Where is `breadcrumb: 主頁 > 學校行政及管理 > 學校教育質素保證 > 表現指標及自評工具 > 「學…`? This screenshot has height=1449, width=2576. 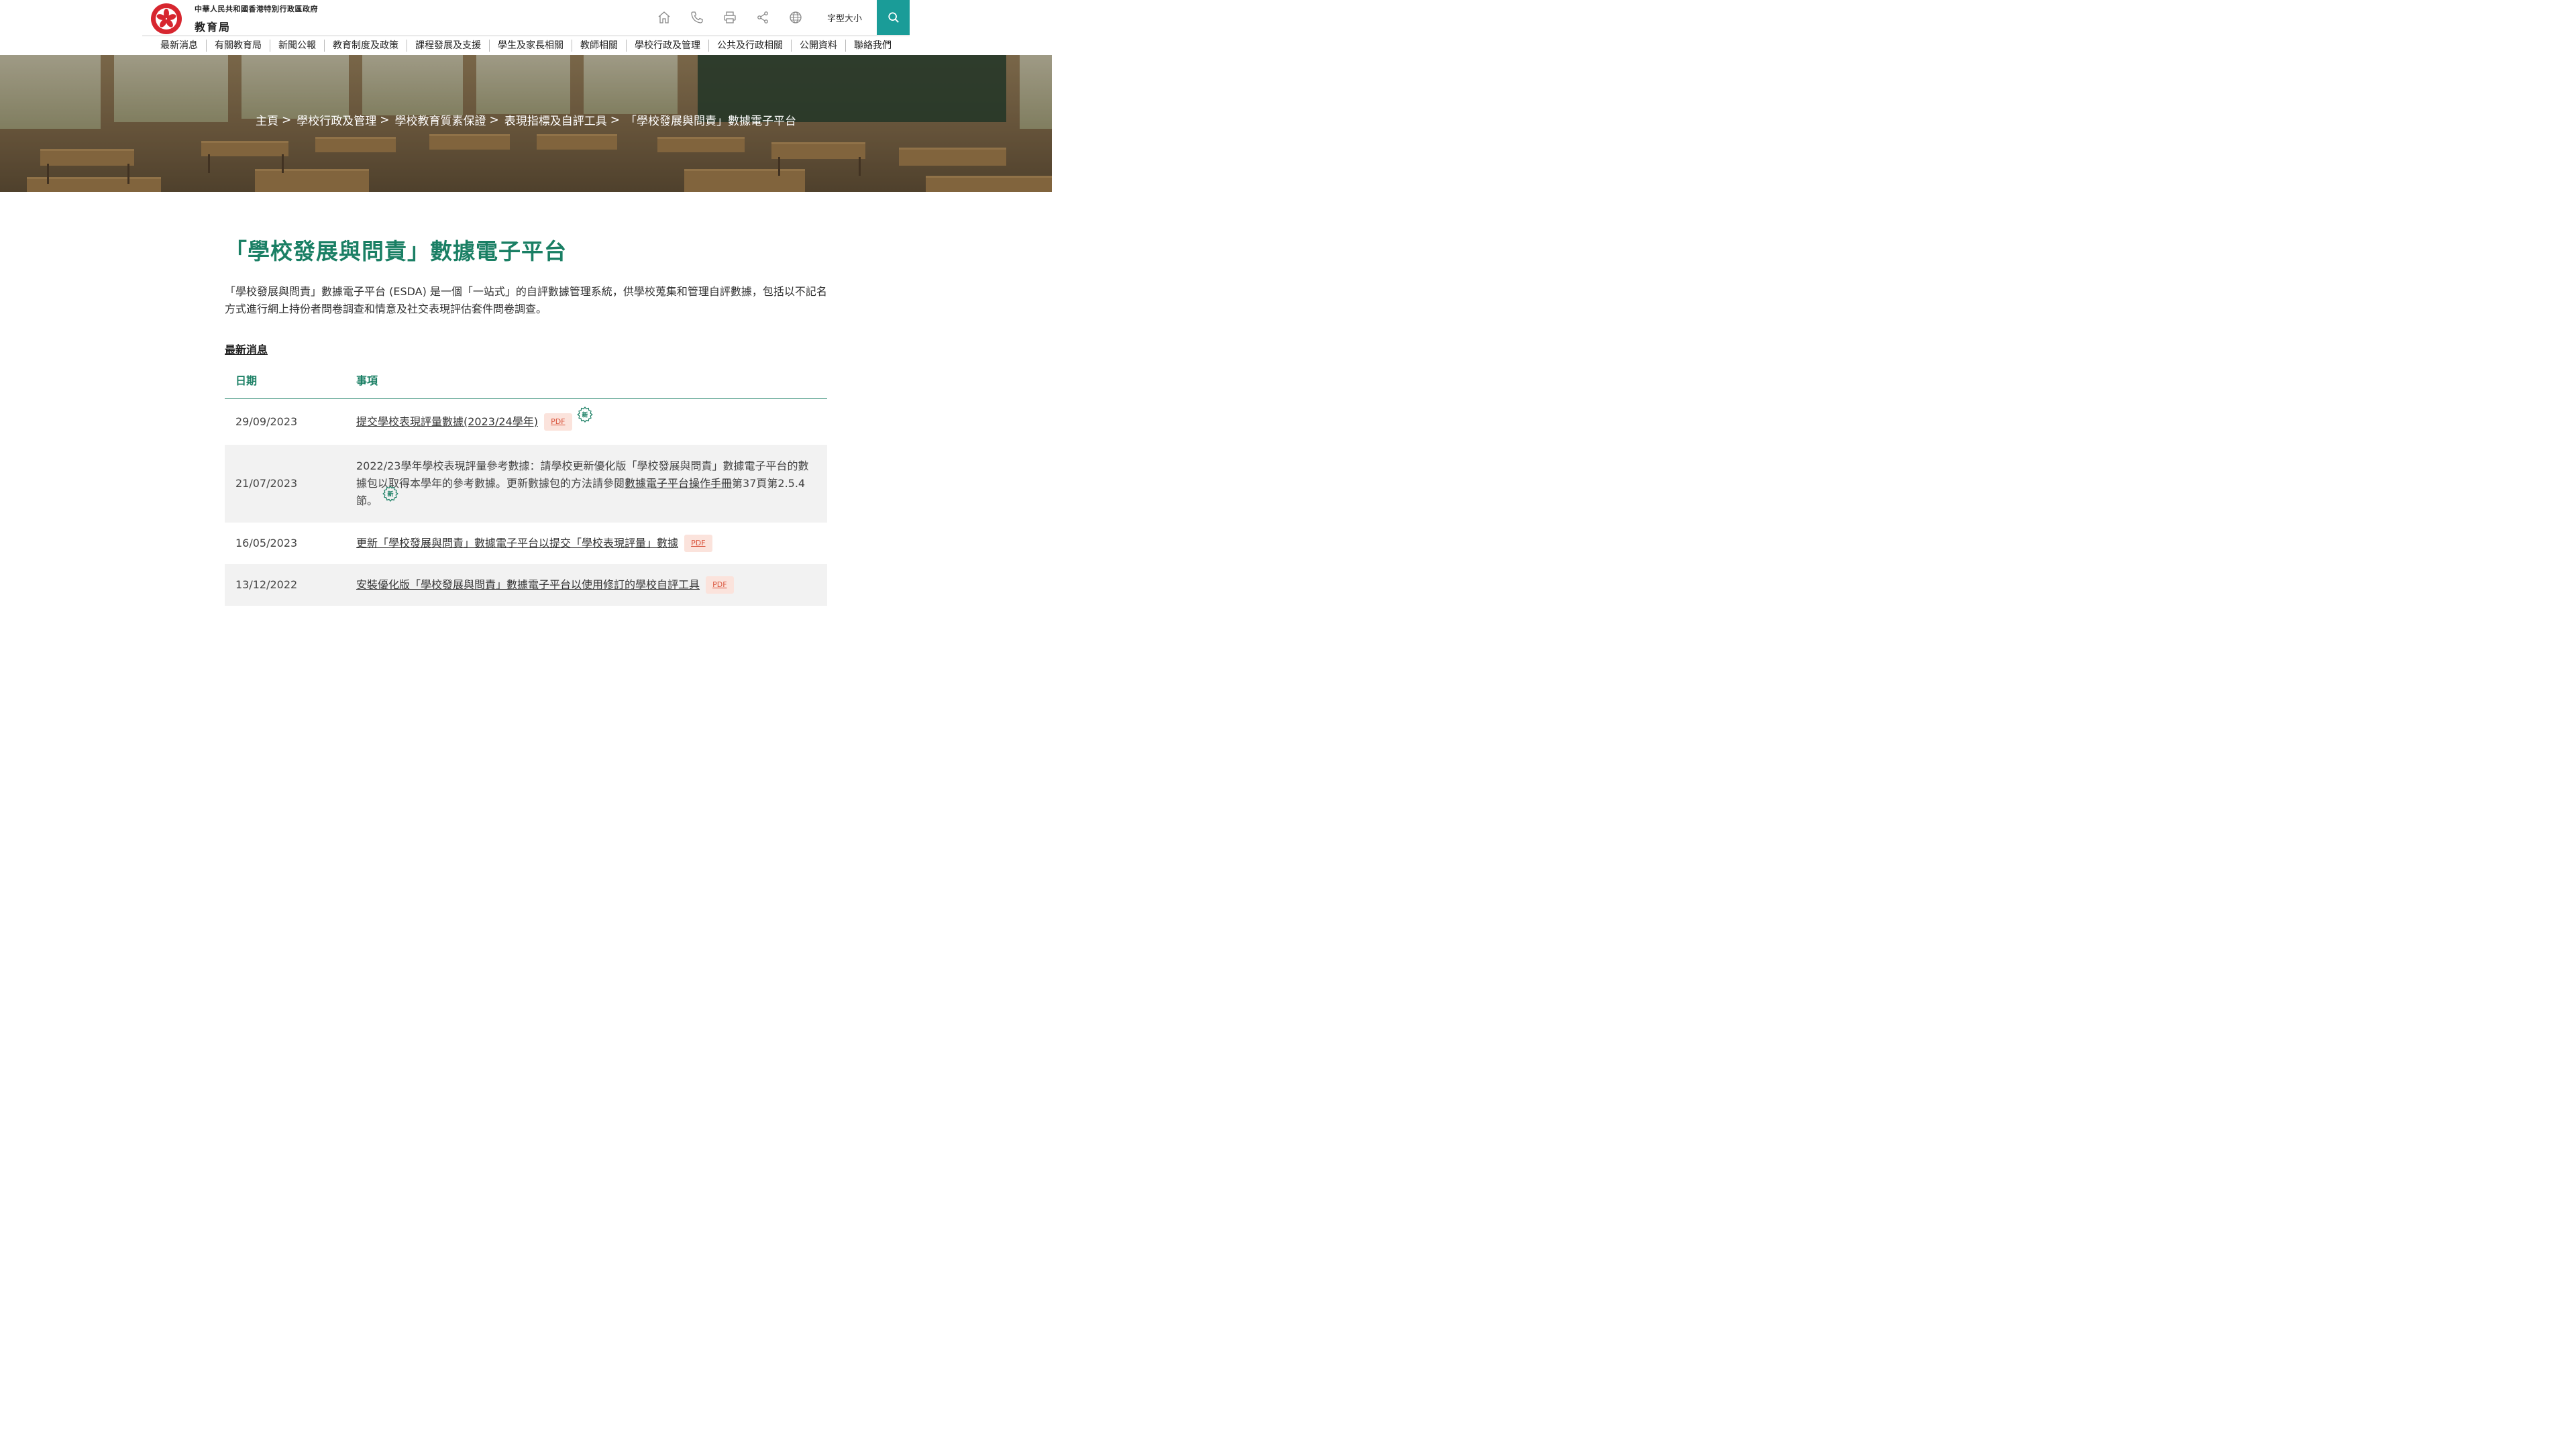 breadcrumb: 主頁 > 學校行政及管理 > 學校教育質素保證 > 表現指標及自評工具 > 「學… is located at coordinates (526, 120).